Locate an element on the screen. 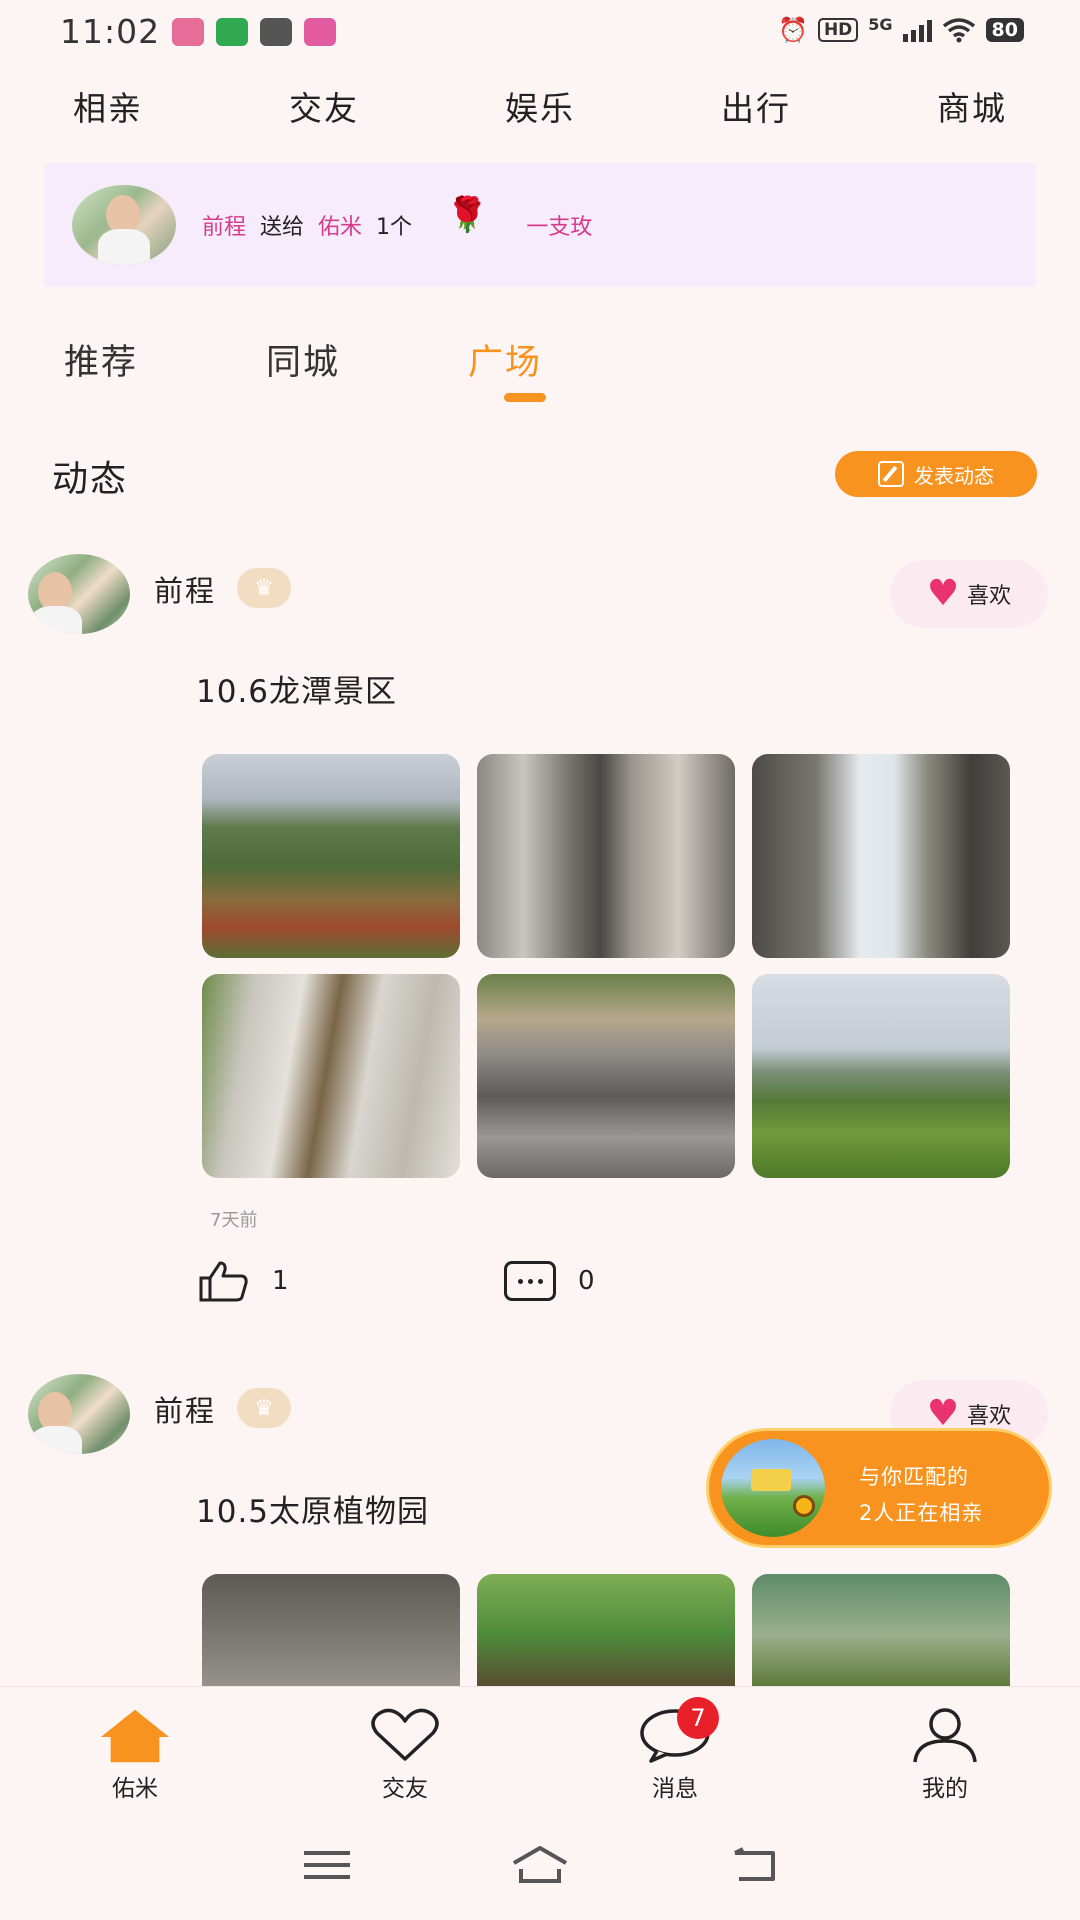 The height and width of the screenshot is (1920, 1080). like-count: 1 is located at coordinates (280, 1281).